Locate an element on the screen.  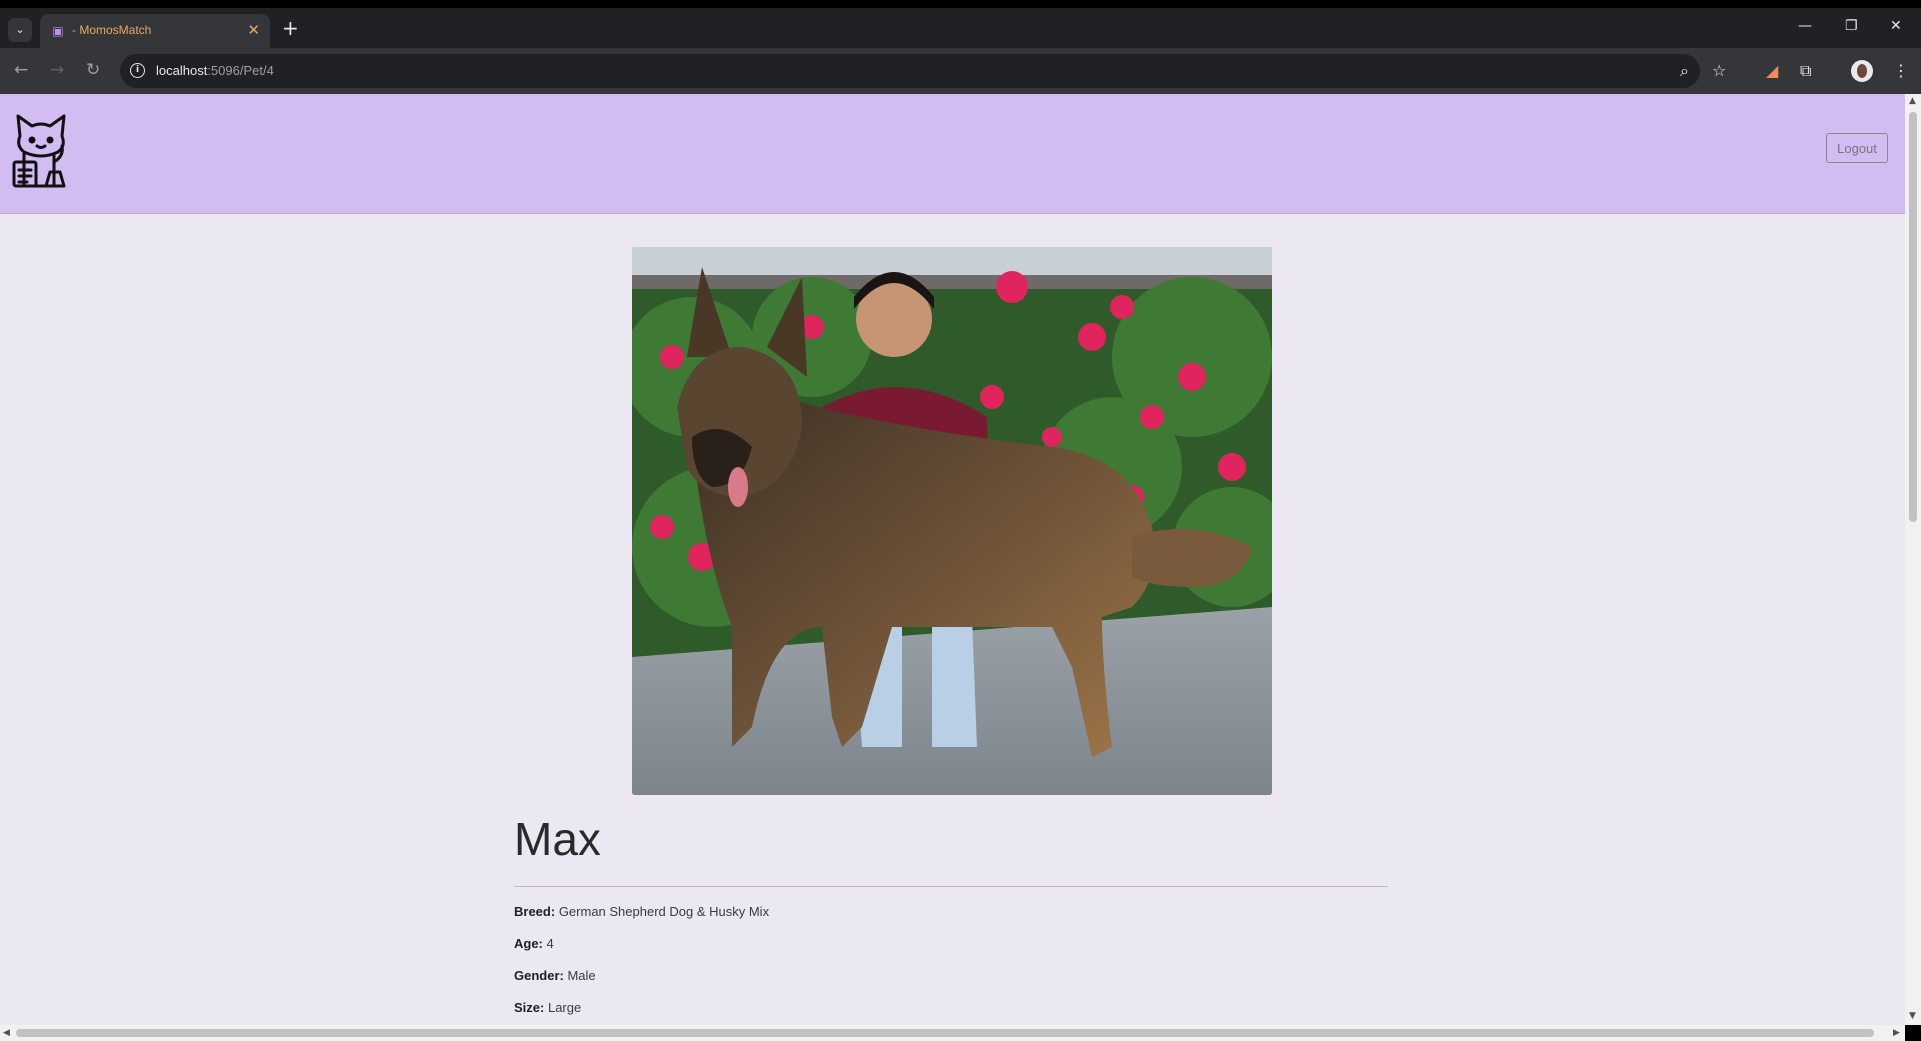
profile-avatar-icon is located at coordinates (1862, 71).